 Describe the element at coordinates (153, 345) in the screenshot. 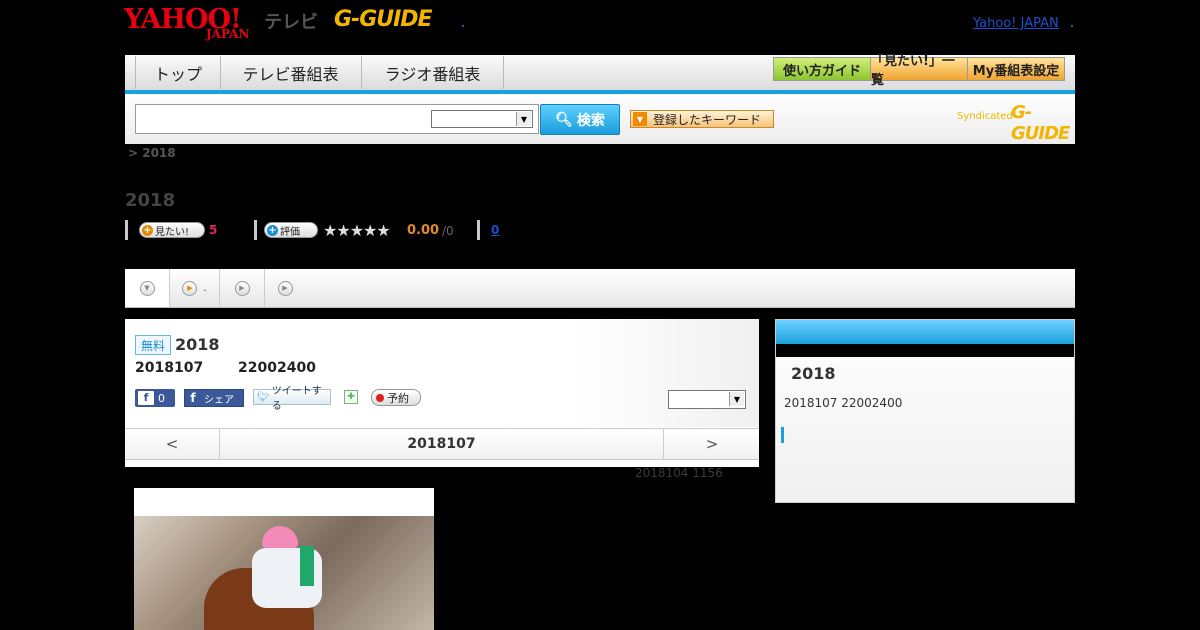

I see `free-badge: 無料` at that location.